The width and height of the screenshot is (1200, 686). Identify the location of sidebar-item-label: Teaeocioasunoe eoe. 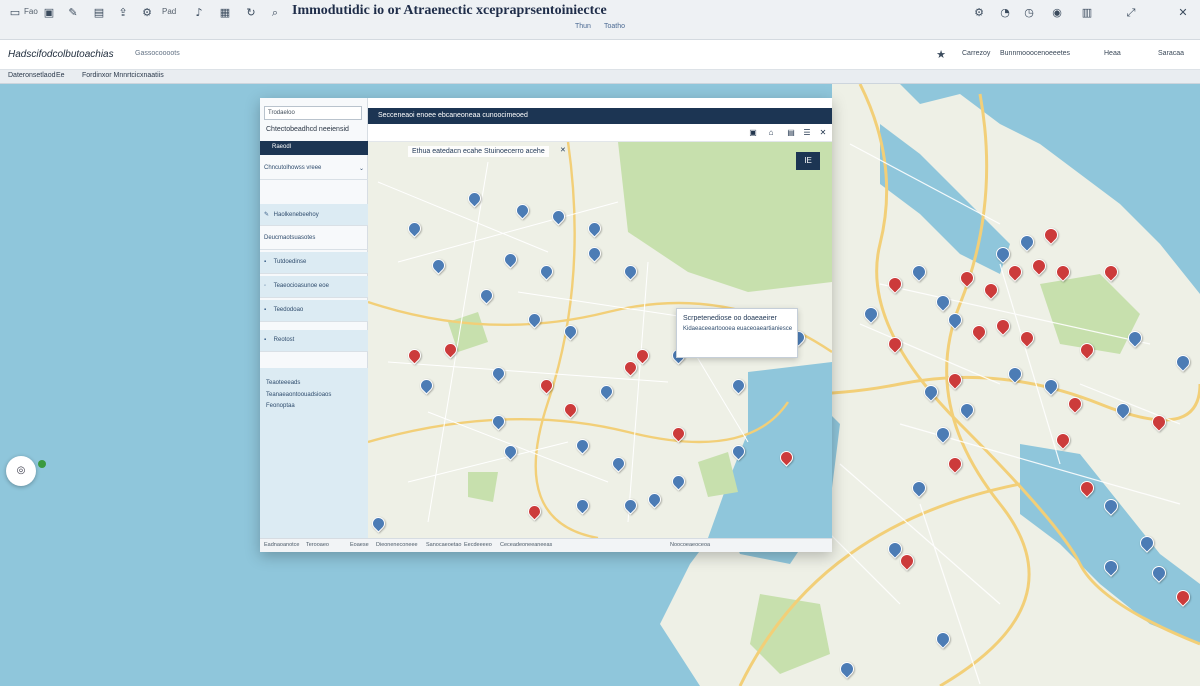
(301, 286).